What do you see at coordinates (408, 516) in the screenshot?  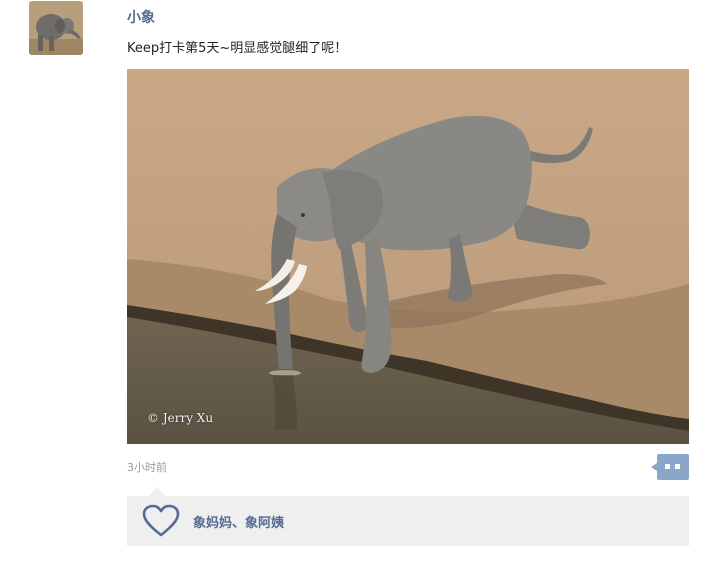 I see `likes-panel: 象妈妈、象阿姨` at bounding box center [408, 516].